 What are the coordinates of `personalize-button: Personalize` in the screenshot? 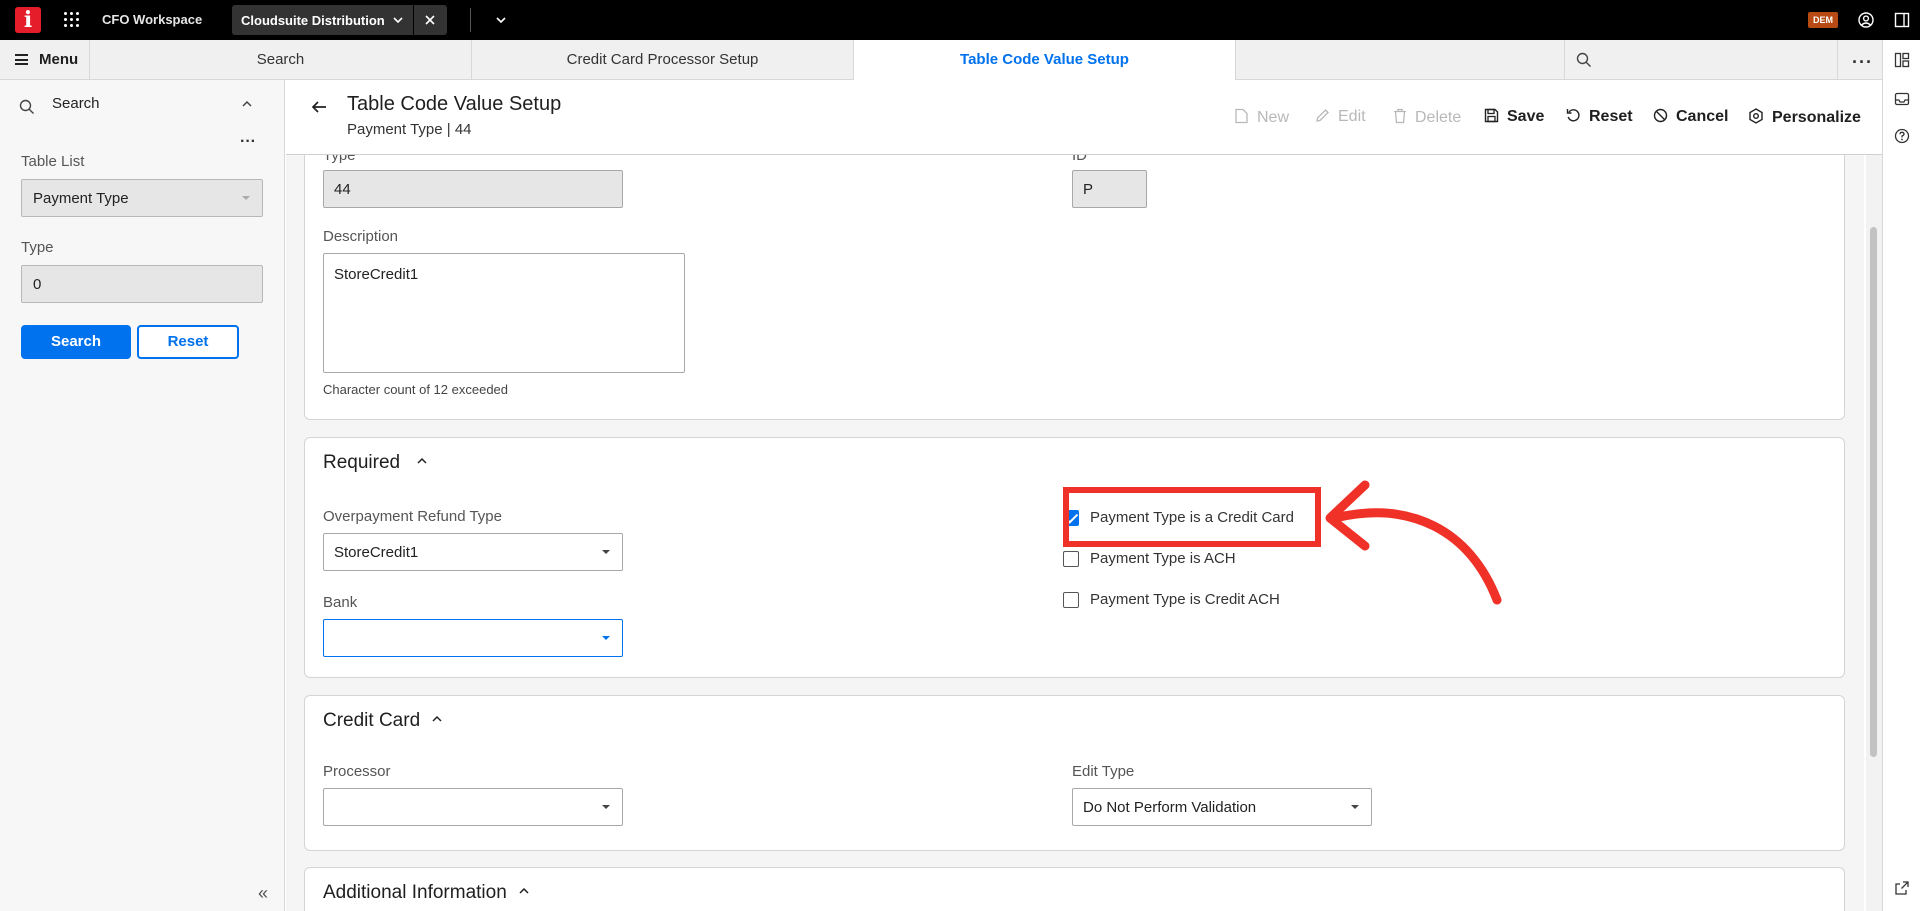 It's located at (1804, 118).